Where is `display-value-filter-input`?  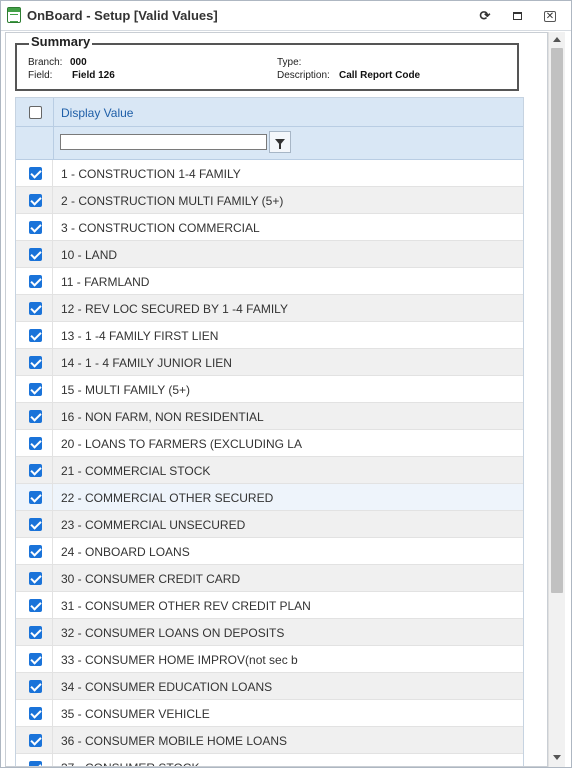 display-value-filter-input is located at coordinates (163, 142).